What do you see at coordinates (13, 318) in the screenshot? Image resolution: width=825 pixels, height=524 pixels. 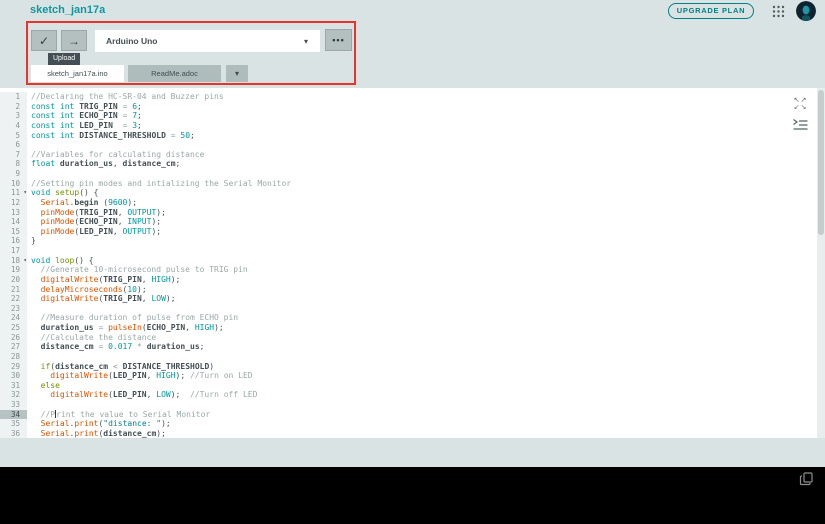 I see `line-number: 24` at bounding box center [13, 318].